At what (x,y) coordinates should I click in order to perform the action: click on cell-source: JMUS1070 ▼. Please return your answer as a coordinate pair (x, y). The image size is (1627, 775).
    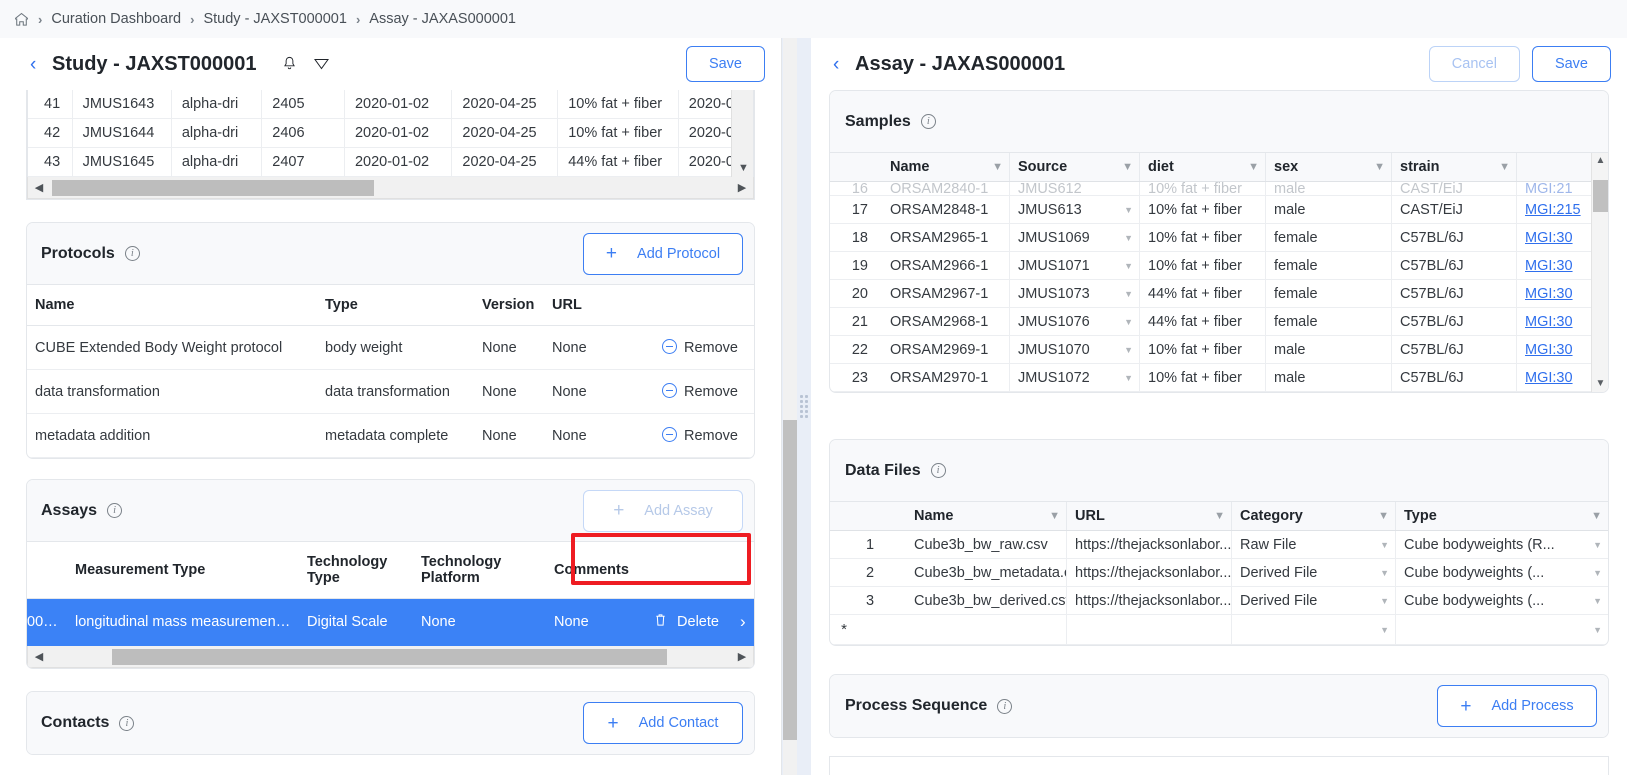
    Looking at the image, I should click on (1075, 349).